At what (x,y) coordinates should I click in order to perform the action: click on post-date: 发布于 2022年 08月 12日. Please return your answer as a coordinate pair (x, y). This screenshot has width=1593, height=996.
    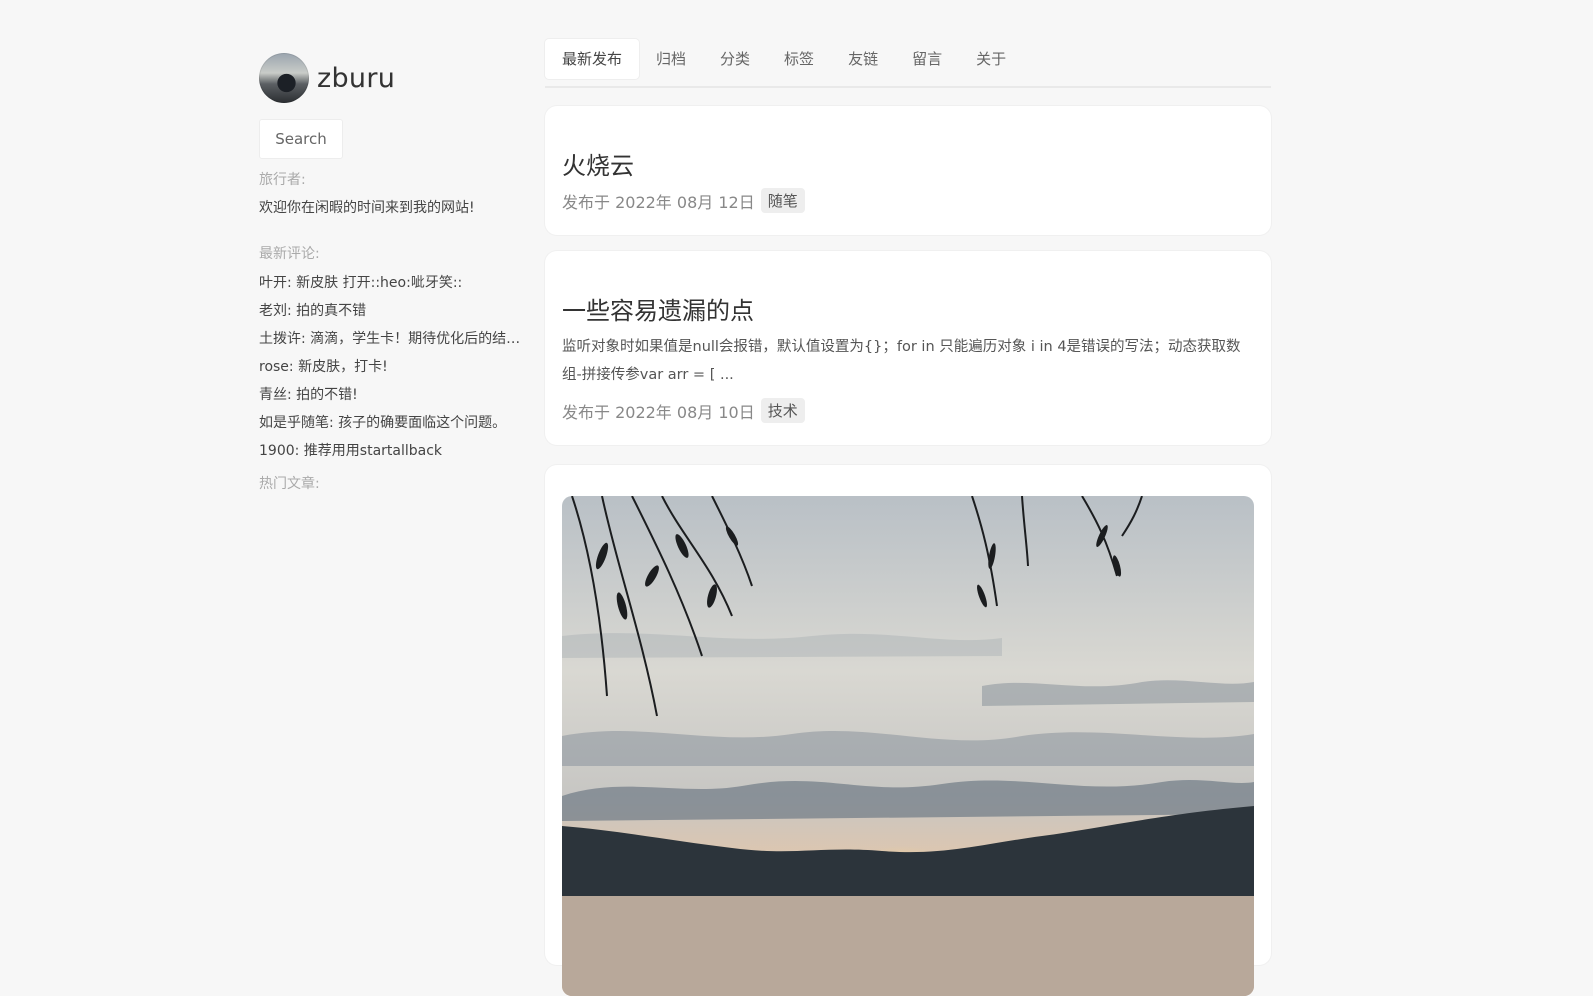
    Looking at the image, I should click on (658, 202).